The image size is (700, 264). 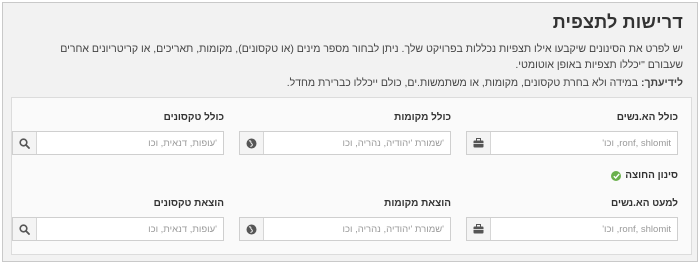 I want to click on exclude-taxa-box, so click(x=118, y=229).